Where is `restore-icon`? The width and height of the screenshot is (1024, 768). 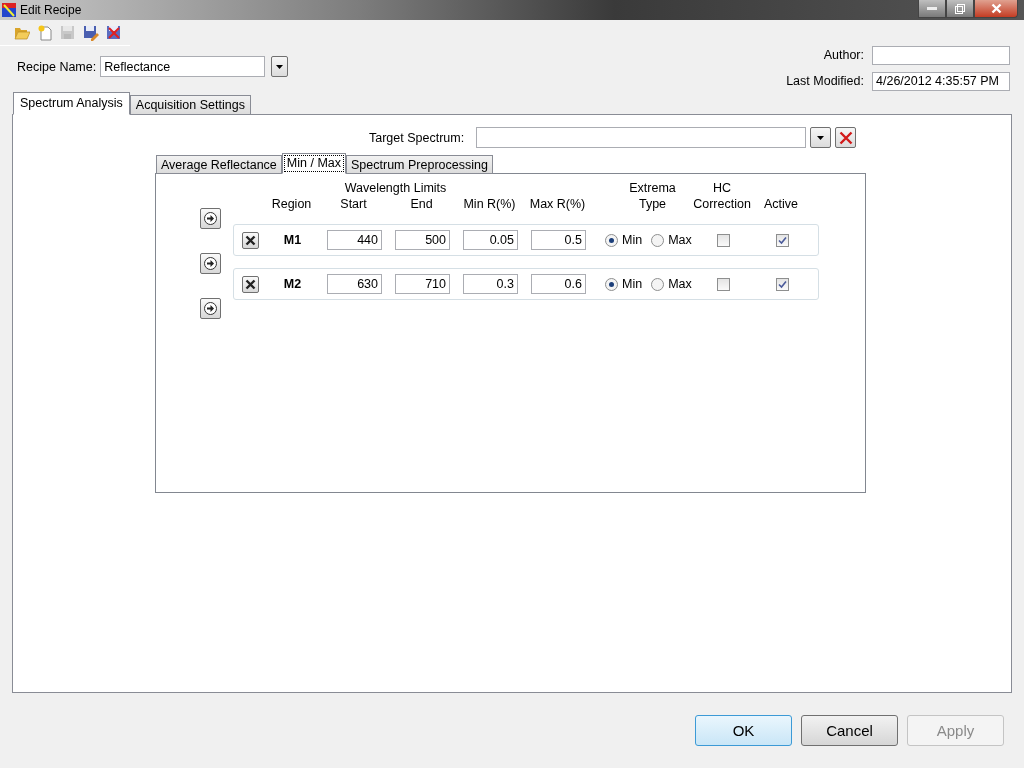
restore-icon is located at coordinates (960, 8).